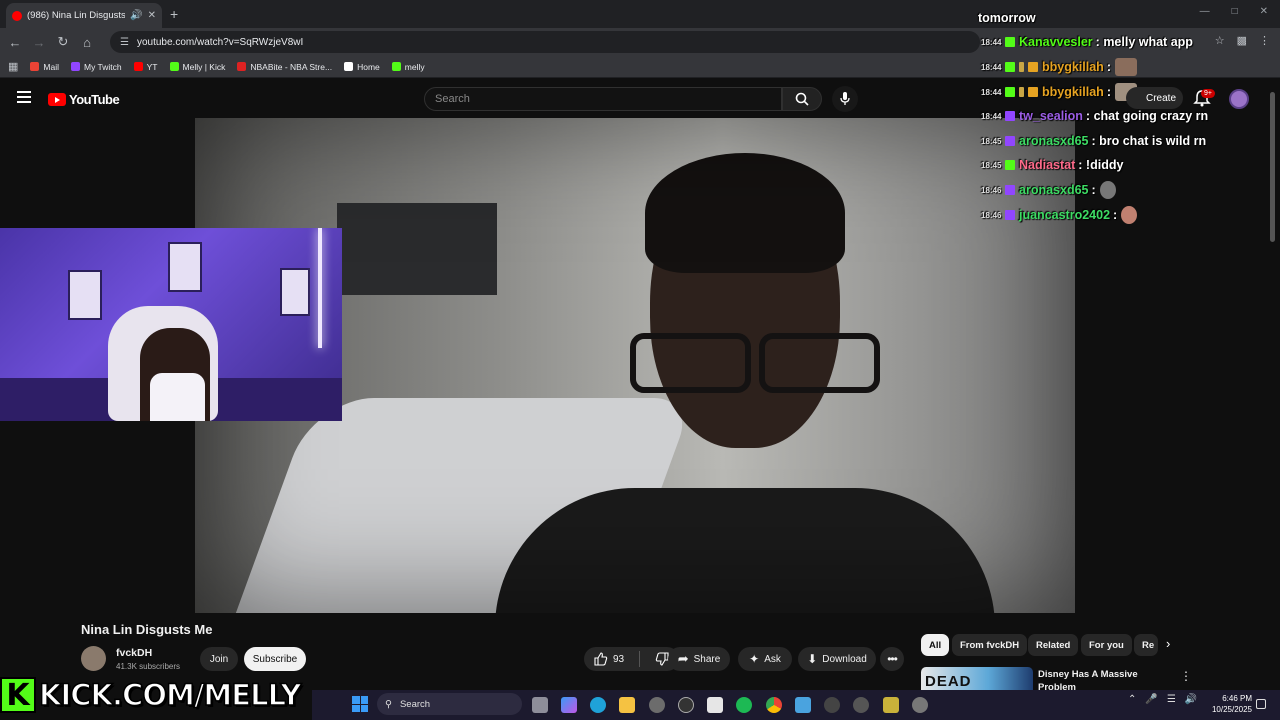 This screenshot has height=720, width=1280. What do you see at coordinates (39, 42) in the screenshot?
I see `forward-icon: →` at bounding box center [39, 42].